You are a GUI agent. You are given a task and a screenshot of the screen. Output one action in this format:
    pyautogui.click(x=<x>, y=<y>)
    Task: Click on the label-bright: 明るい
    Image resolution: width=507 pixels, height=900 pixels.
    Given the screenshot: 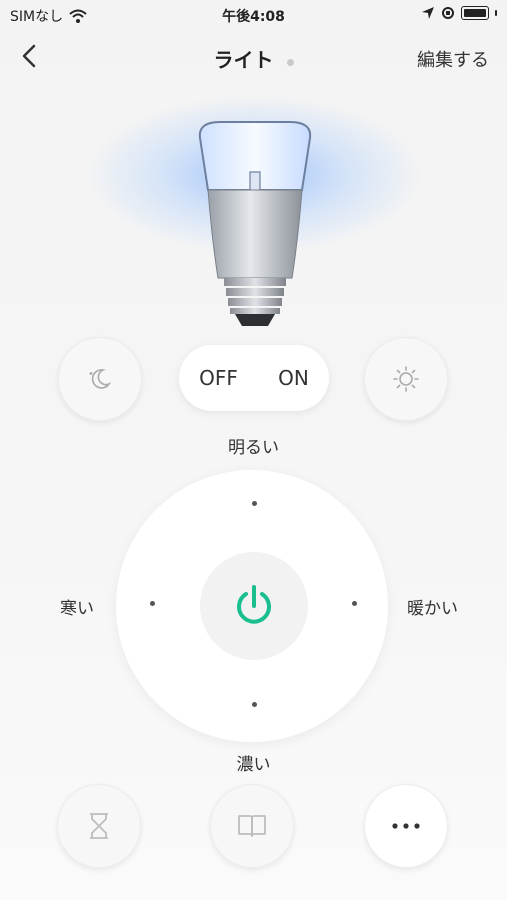 What is the action you would take?
    pyautogui.click(x=253, y=448)
    